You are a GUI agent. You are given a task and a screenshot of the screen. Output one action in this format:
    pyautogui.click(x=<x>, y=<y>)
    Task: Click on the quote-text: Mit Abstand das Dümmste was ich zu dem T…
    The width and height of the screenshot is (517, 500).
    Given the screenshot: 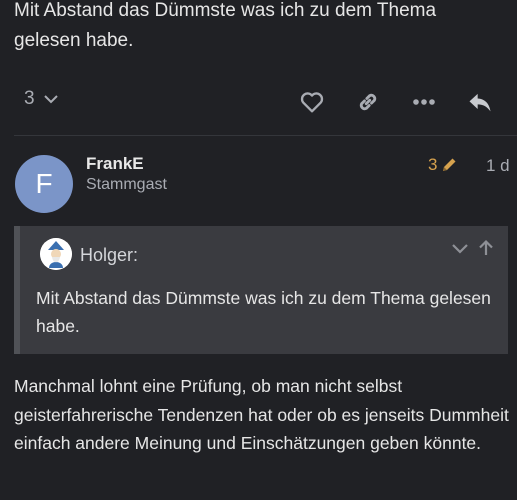 What is the action you would take?
    pyautogui.click(x=263, y=312)
    